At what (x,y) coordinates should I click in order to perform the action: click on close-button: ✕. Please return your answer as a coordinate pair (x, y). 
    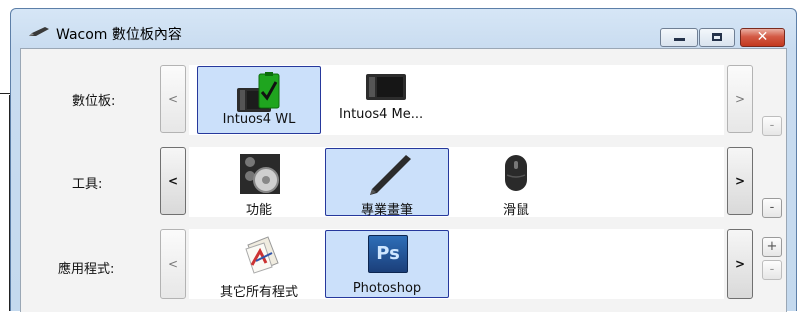
    Looking at the image, I should click on (762, 37).